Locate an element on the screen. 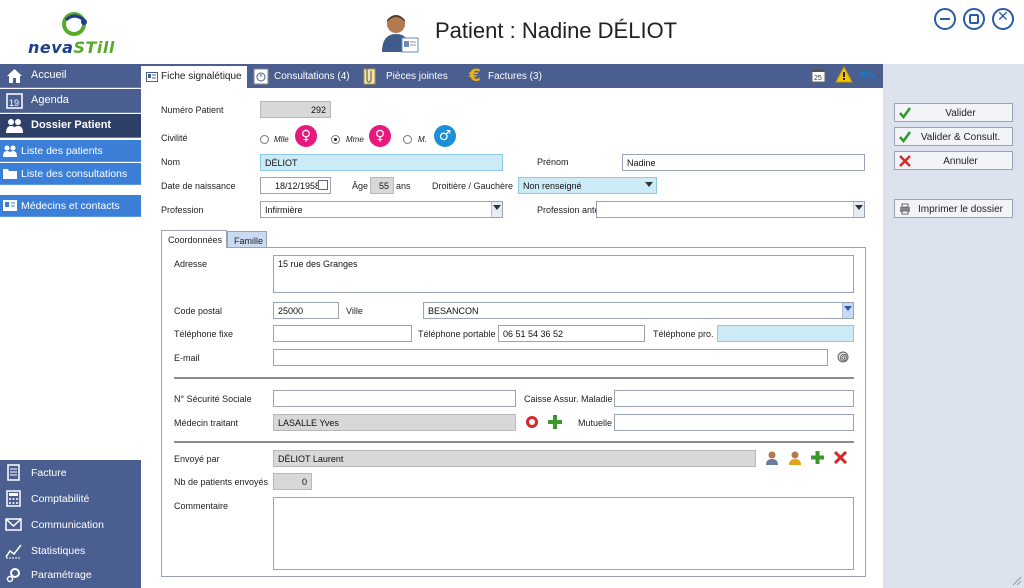  sidebar-item-liste-consultations: Liste des consultations is located at coordinates (70, 174).